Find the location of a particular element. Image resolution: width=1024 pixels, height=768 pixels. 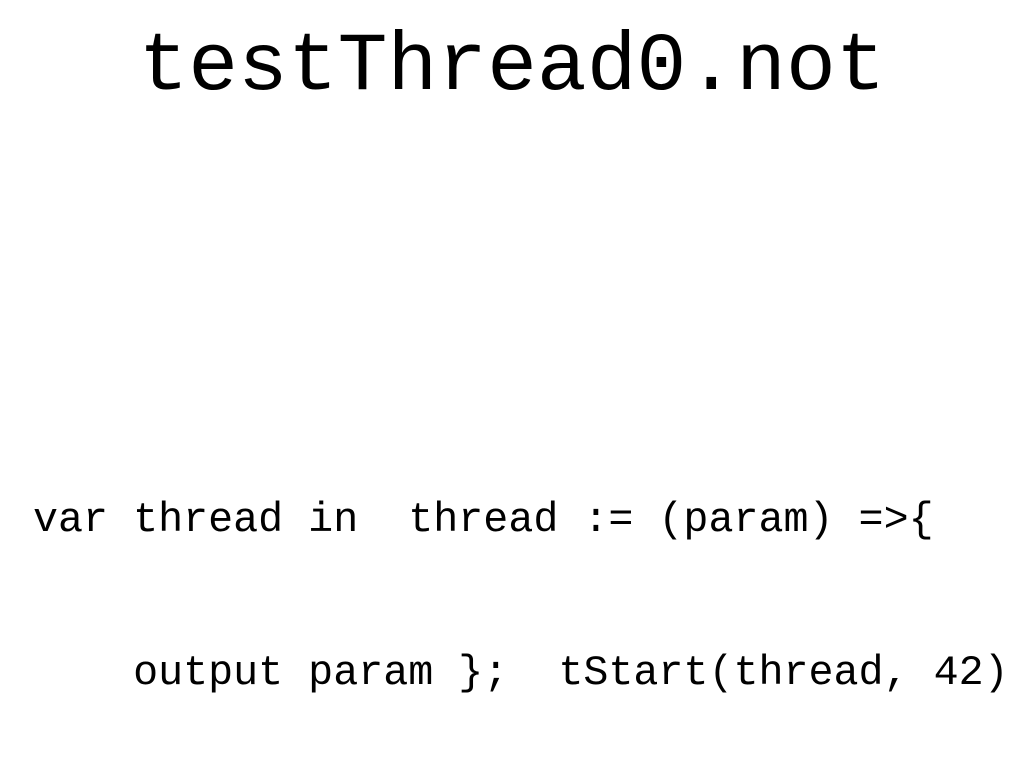

slide-title: testThread0.not is located at coordinates (512, 67).